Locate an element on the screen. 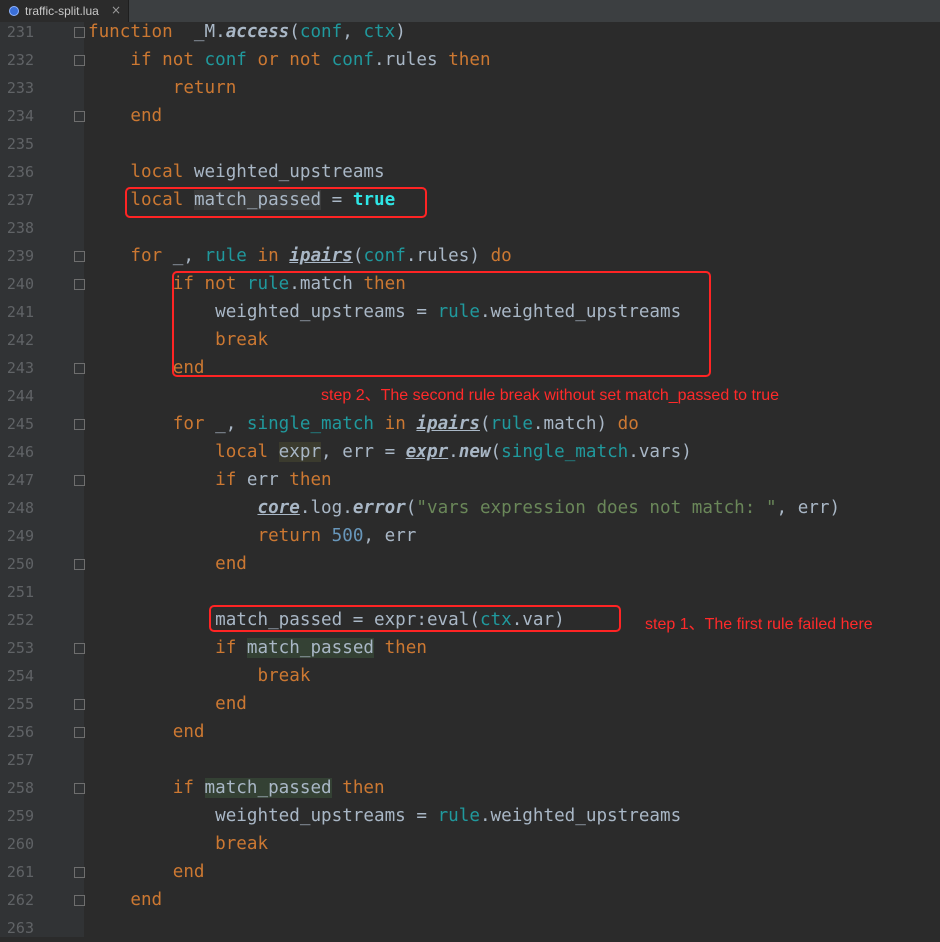 The width and height of the screenshot is (940, 942). code-token: . is located at coordinates (453, 452).